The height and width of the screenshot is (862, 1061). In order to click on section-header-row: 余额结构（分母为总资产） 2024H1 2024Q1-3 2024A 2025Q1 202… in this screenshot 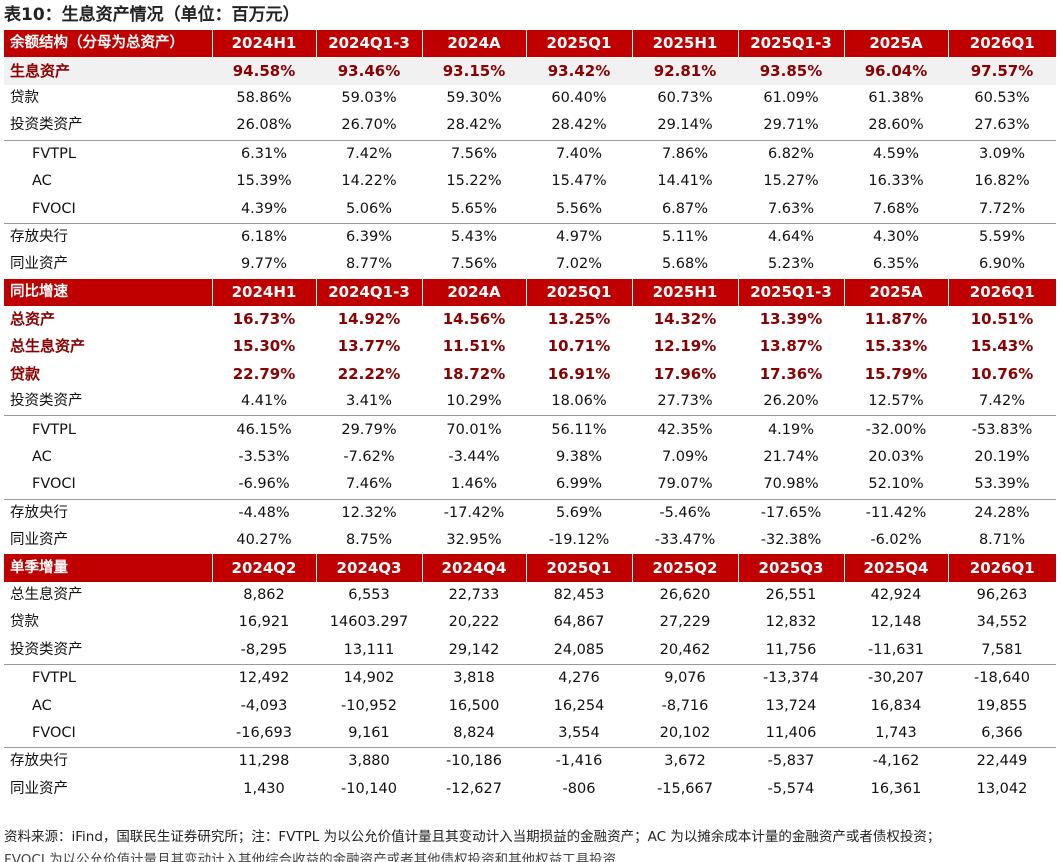, I will do `click(530, 44)`.